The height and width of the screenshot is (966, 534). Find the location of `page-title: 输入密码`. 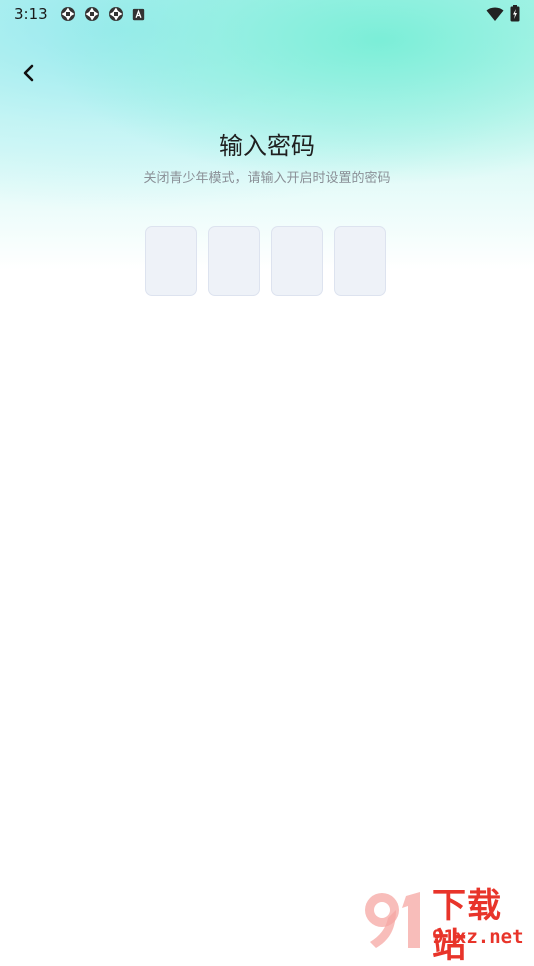

page-title: 输入密码 is located at coordinates (267, 146).